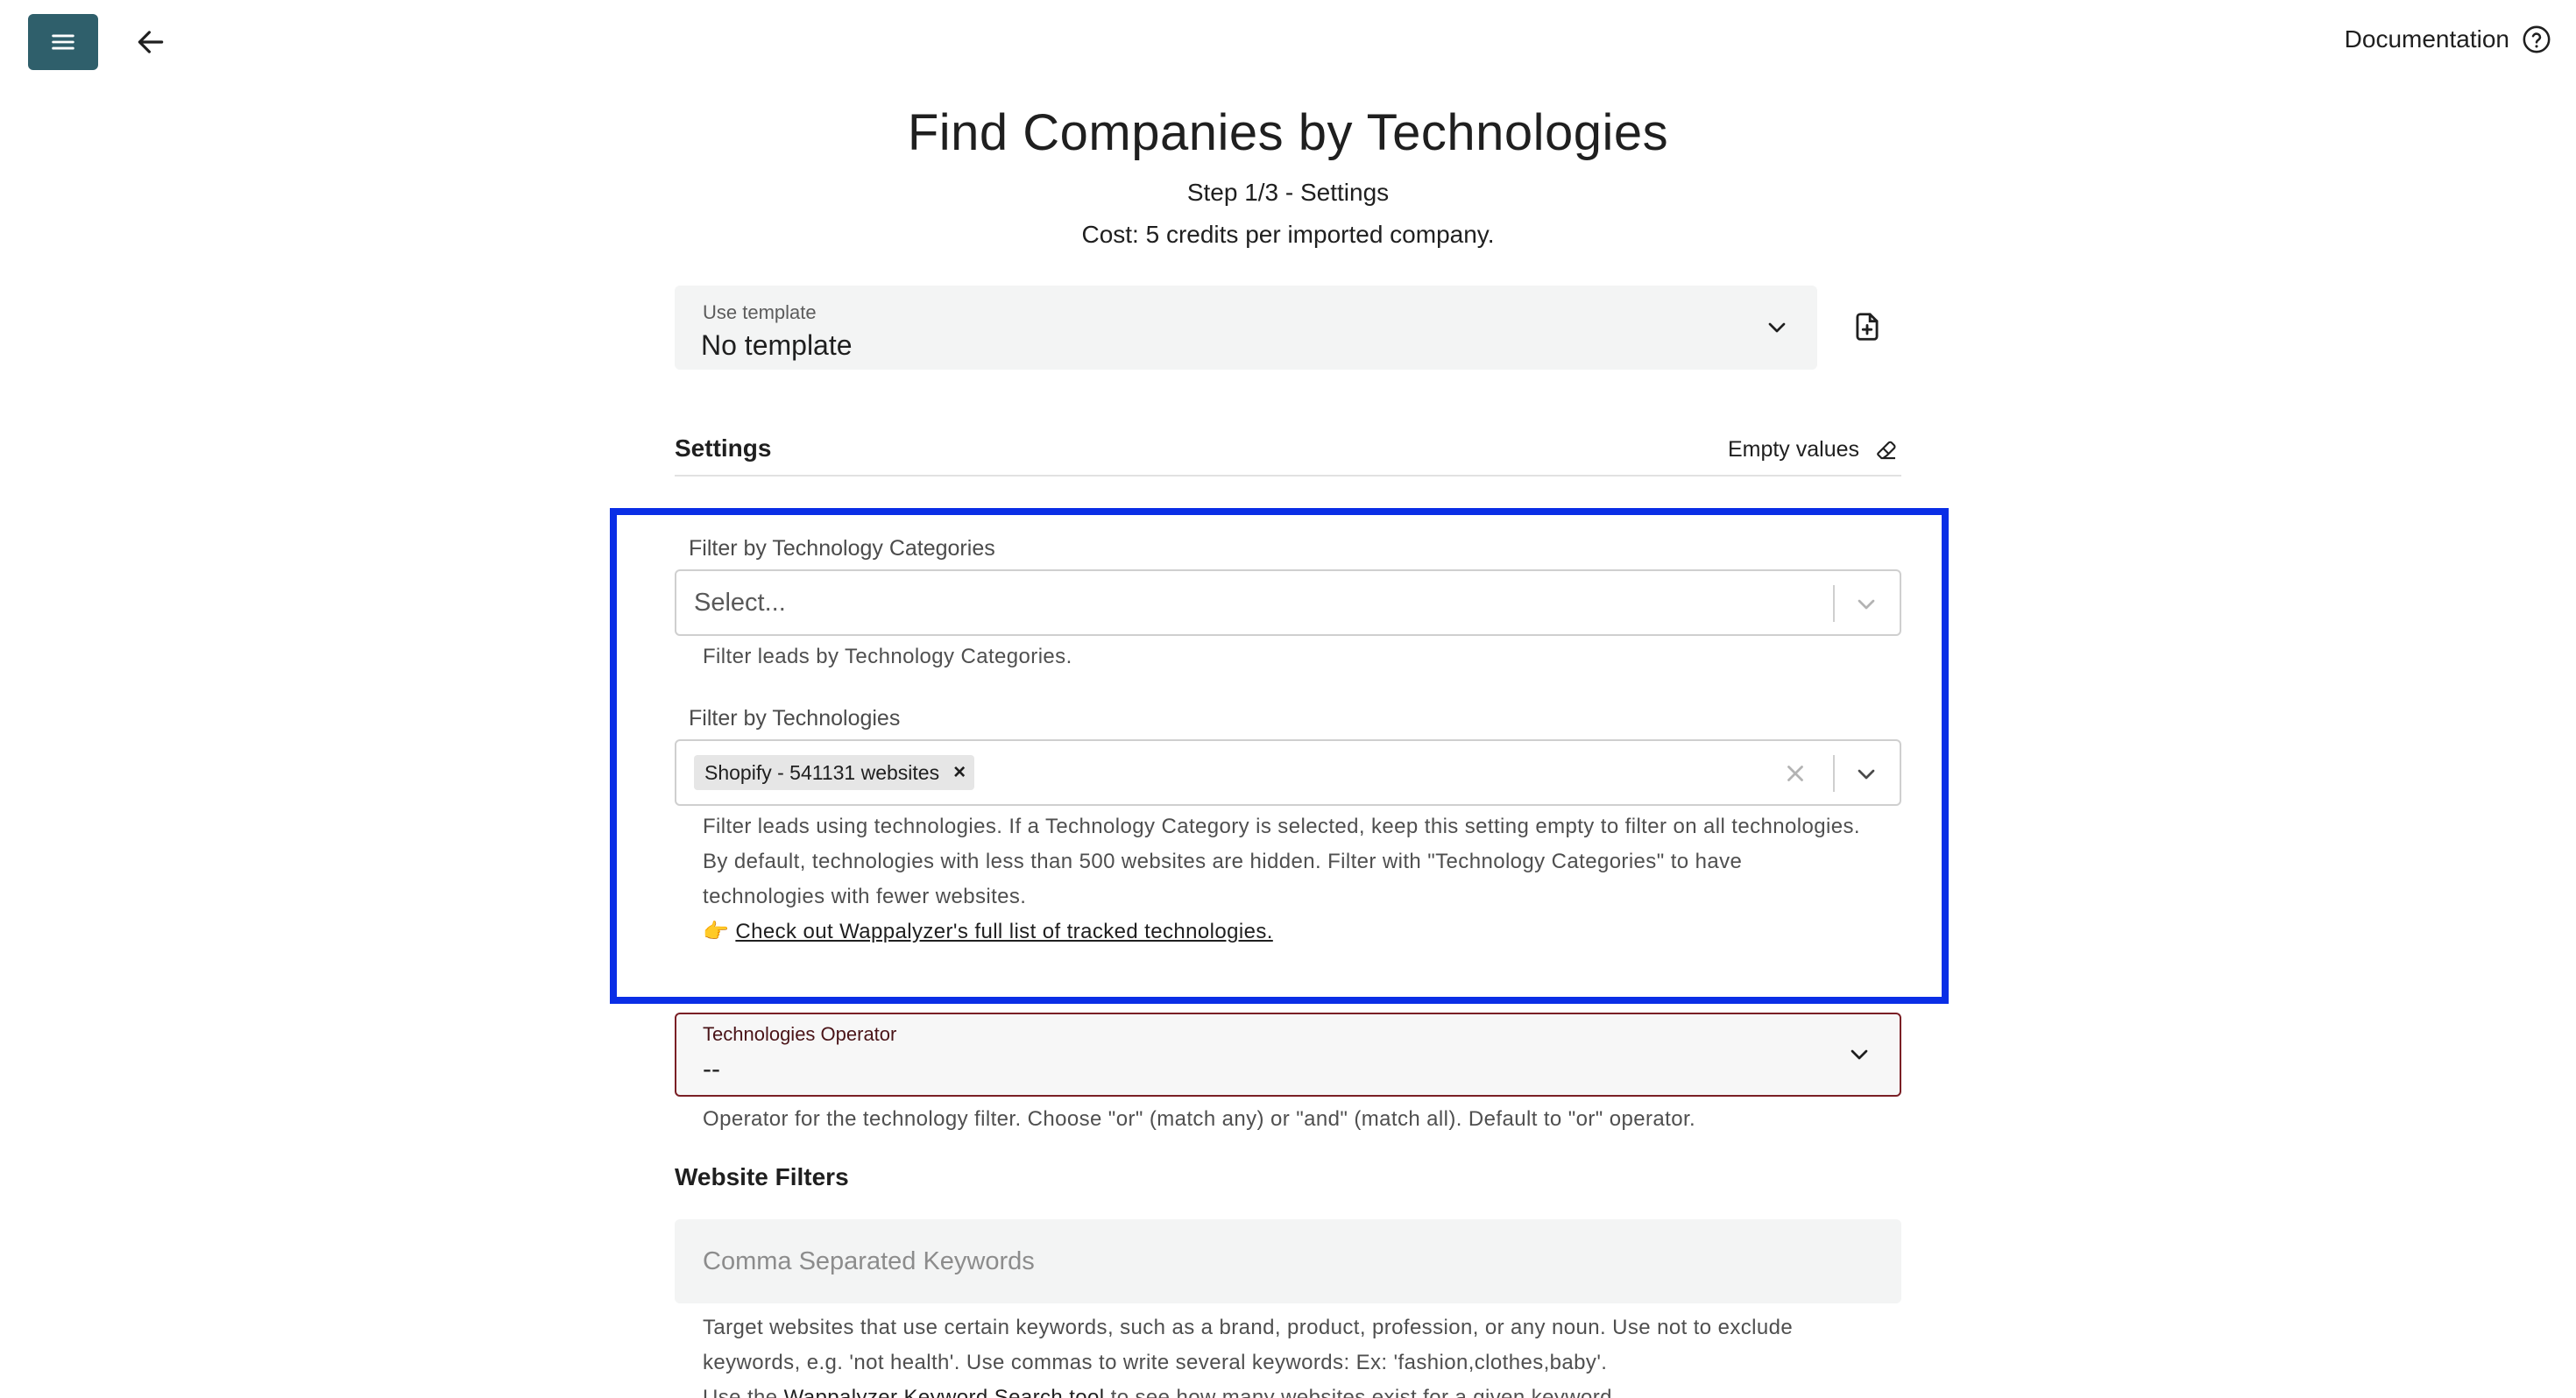 Image resolution: width=2576 pixels, height=1398 pixels. I want to click on arrow-left-icon, so click(151, 42).